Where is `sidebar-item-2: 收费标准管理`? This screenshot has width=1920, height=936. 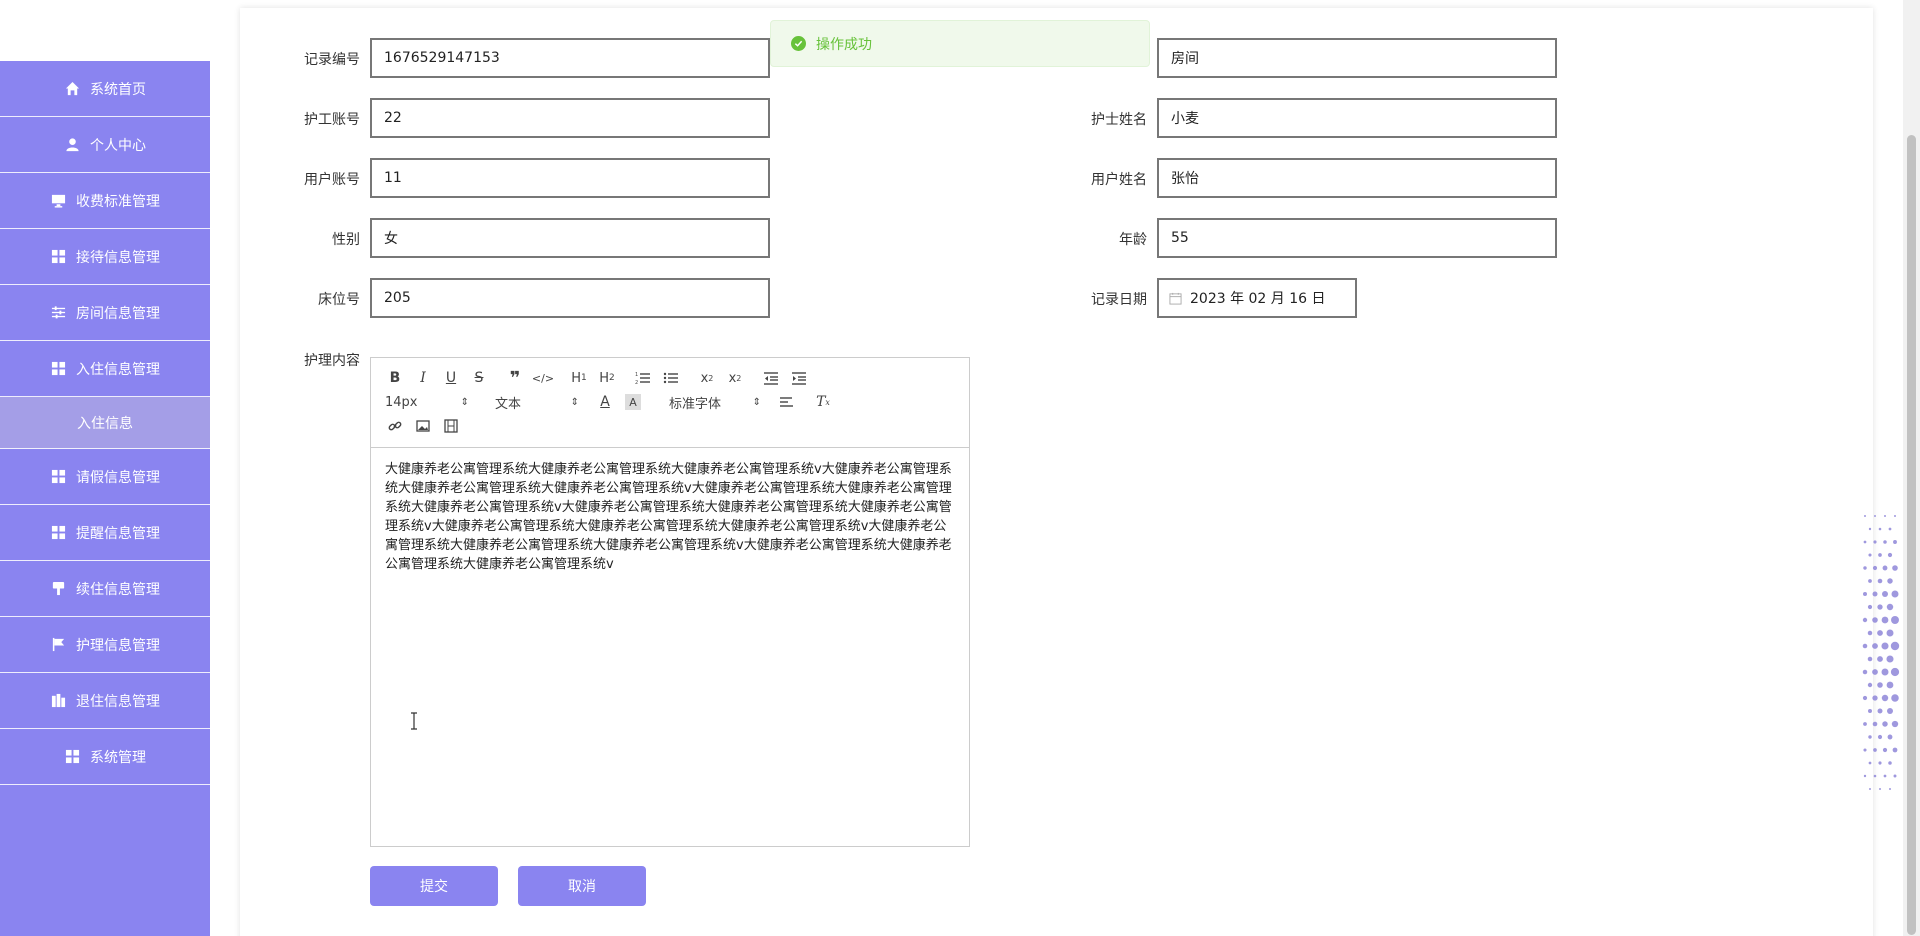
sidebar-item-2: 收费标准管理 is located at coordinates (105, 201).